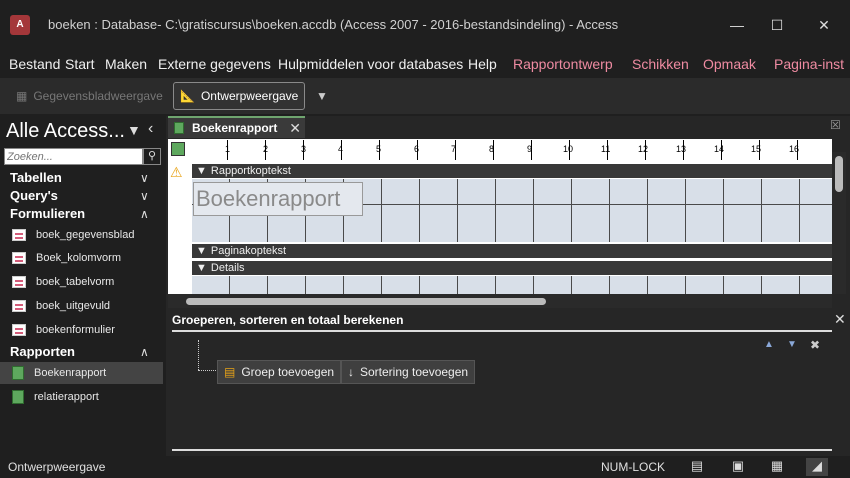 This screenshot has height=478, width=850. What do you see at coordinates (633, 467) in the screenshot?
I see `numlock-indicator: NUM-LOCK` at bounding box center [633, 467].